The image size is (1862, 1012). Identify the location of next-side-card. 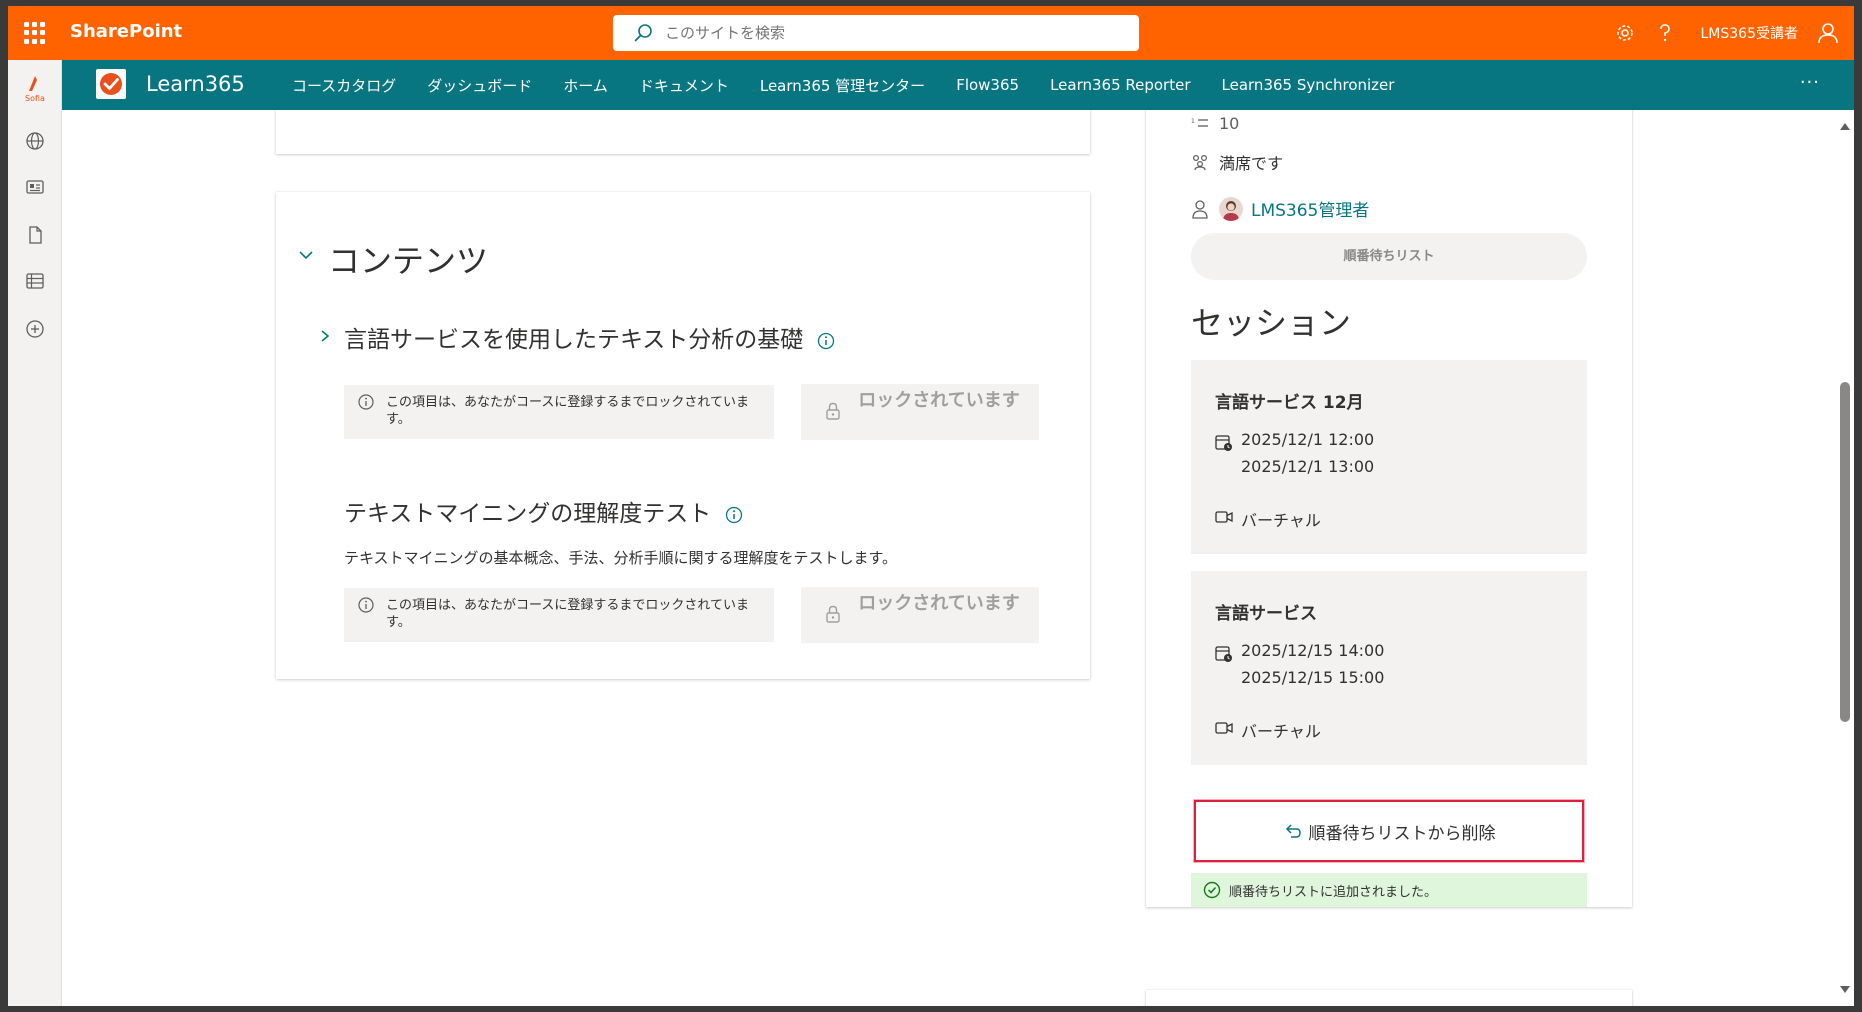
(1389, 998).